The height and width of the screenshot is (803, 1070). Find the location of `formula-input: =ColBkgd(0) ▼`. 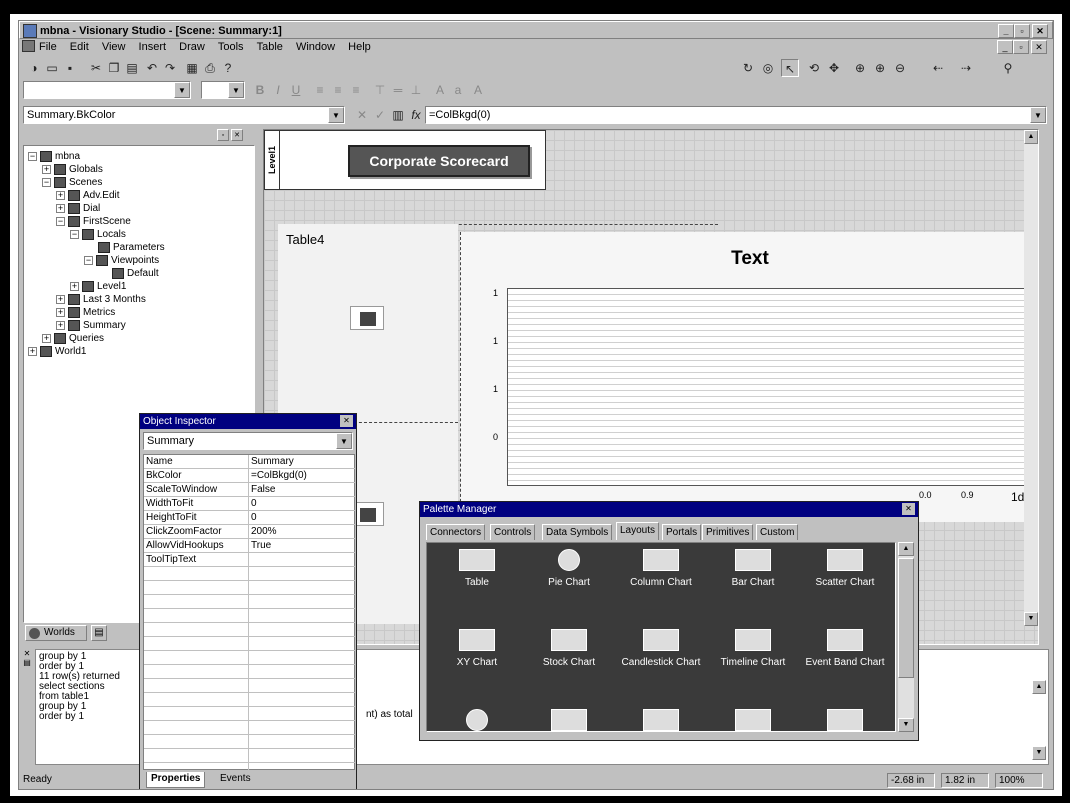

formula-input: =ColBkgd(0) ▼ is located at coordinates (736, 115).